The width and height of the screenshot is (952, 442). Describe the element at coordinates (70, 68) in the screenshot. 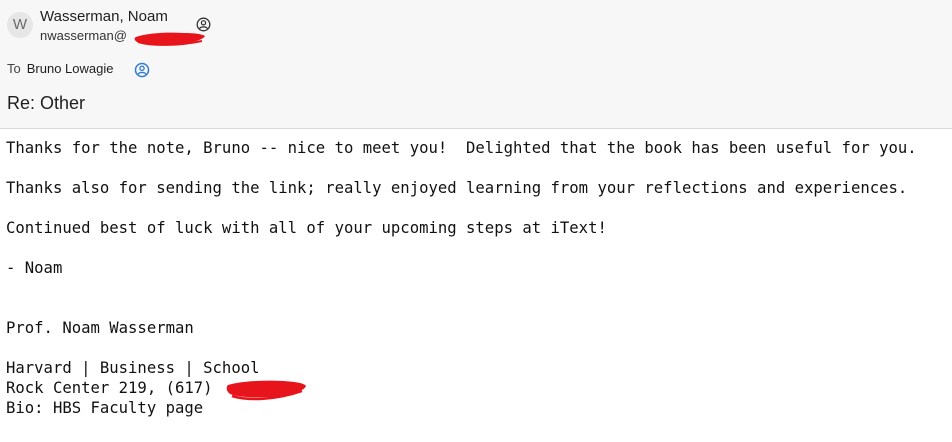

I see `recipient-name: Bruno Lowagie` at that location.